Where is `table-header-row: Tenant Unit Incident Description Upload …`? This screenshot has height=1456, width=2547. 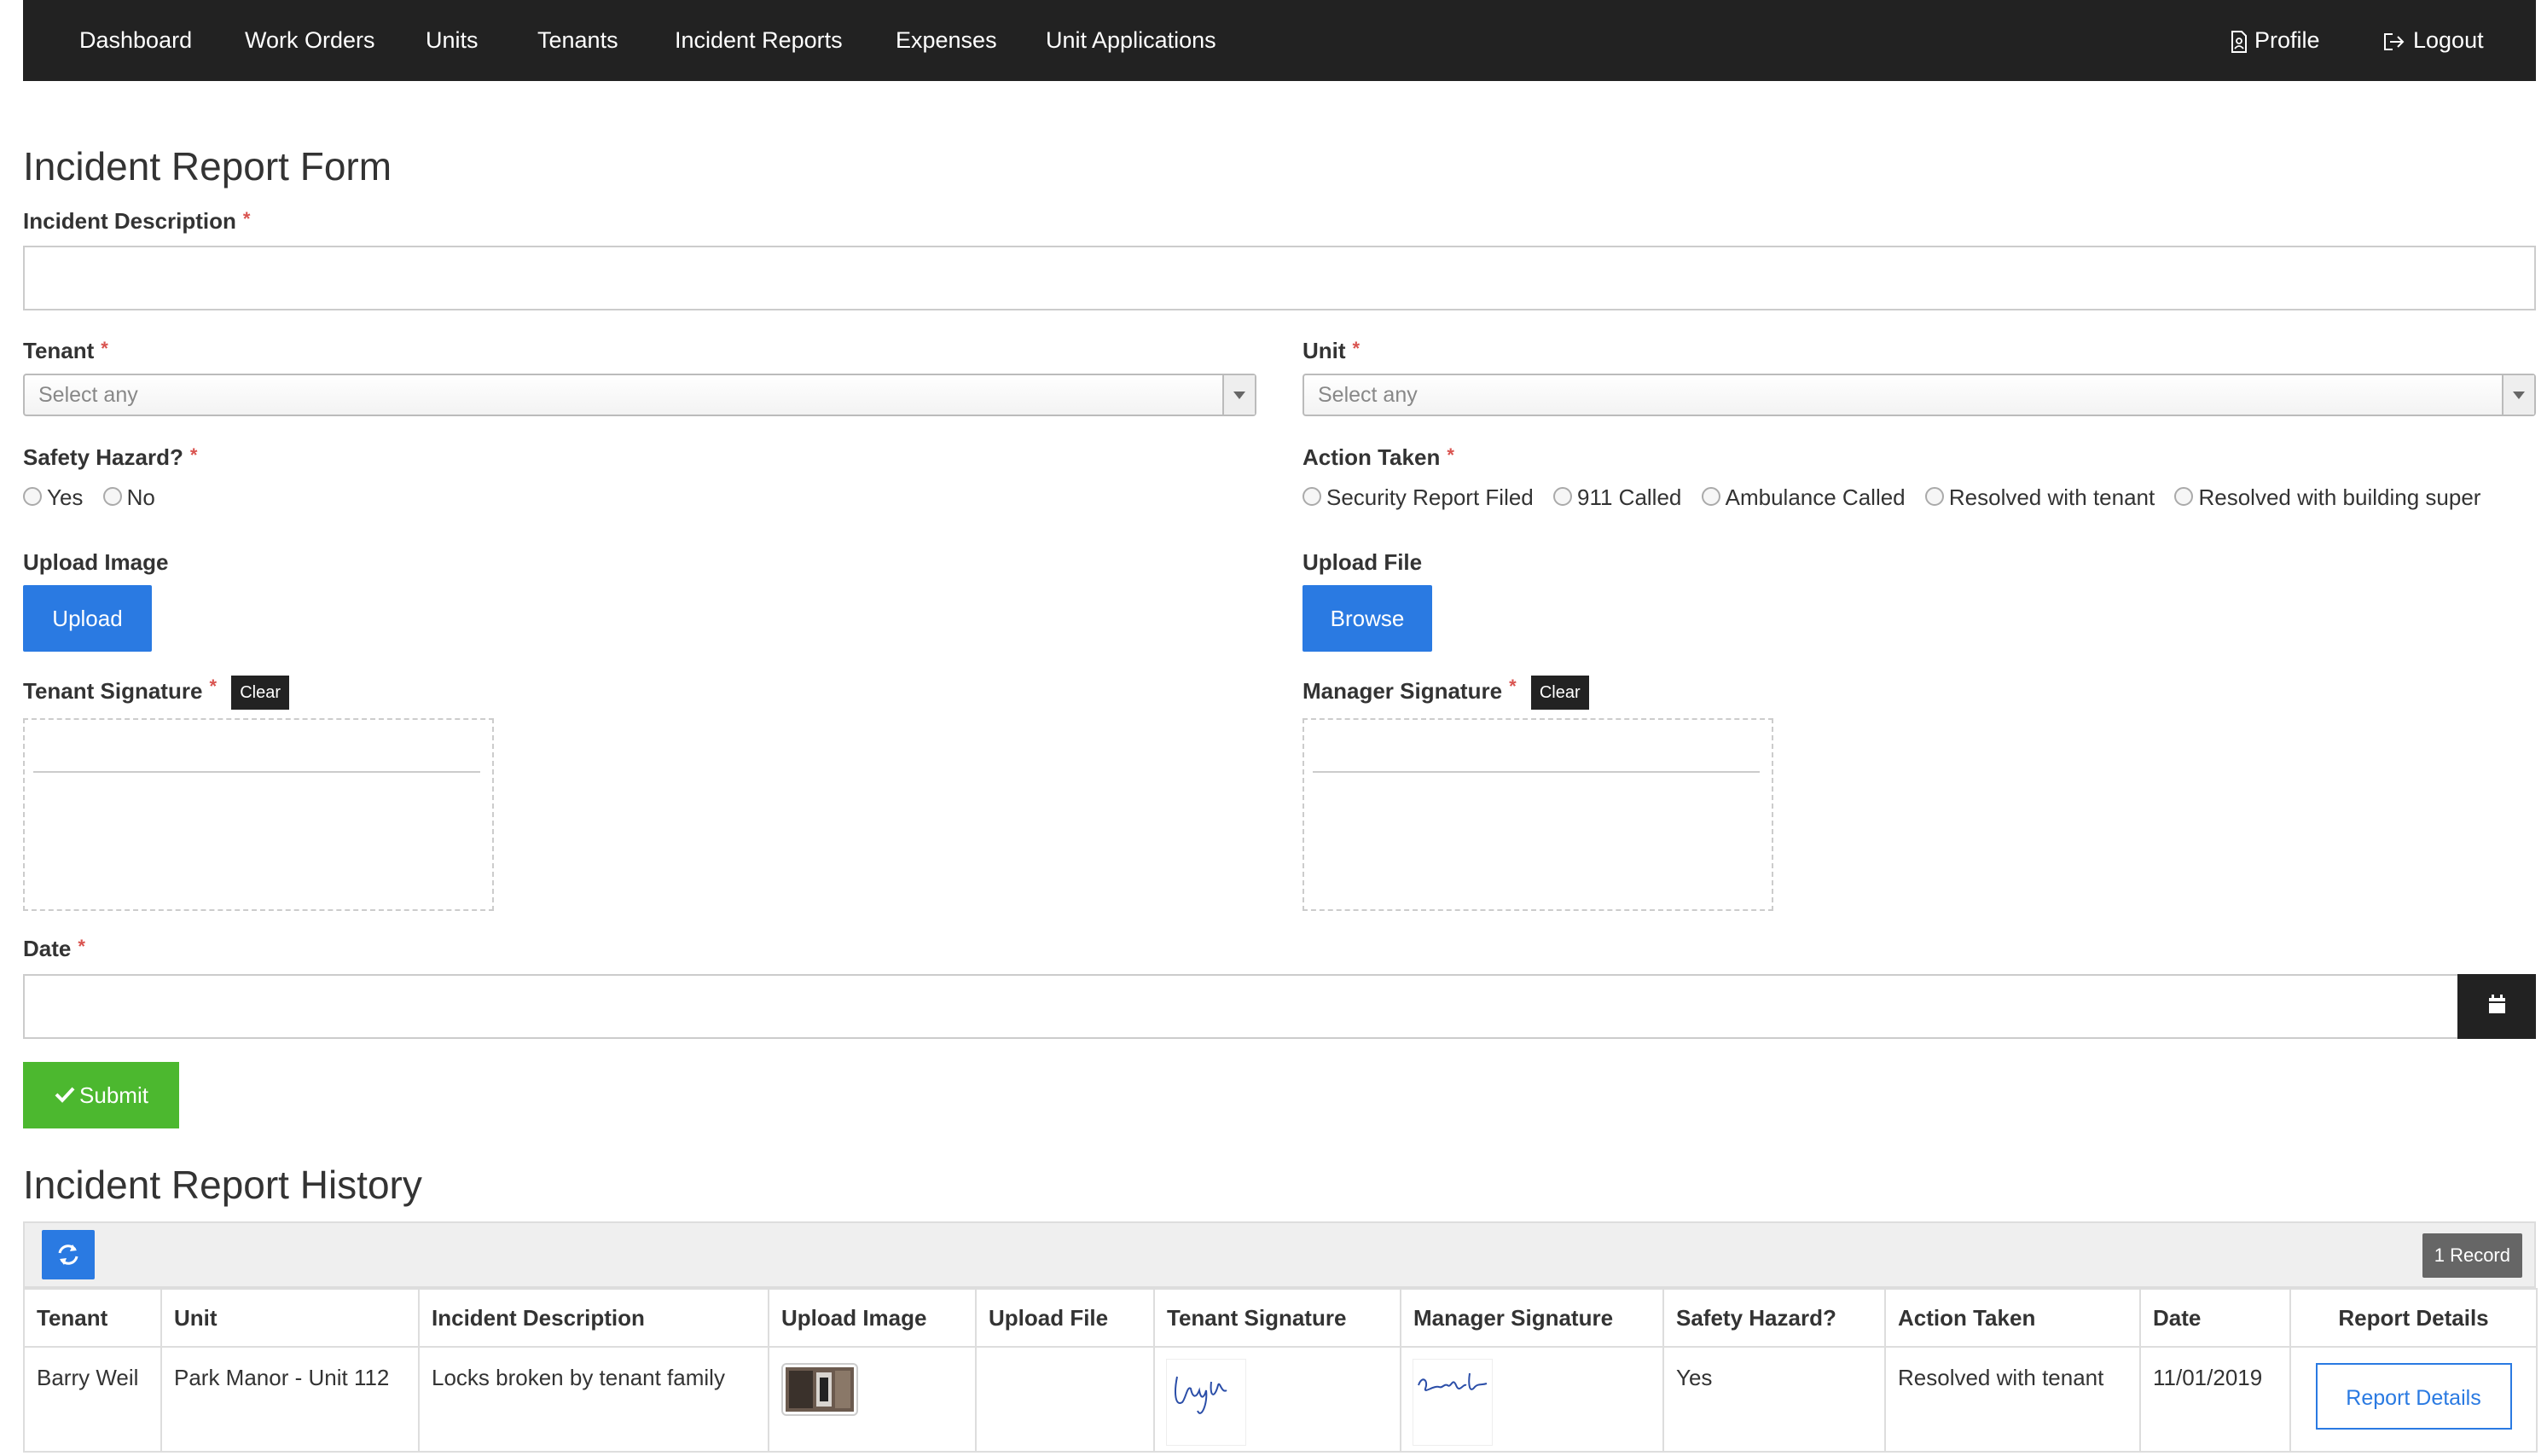
table-header-row: Tenant Unit Incident Description Upload … is located at coordinates (1280, 1318).